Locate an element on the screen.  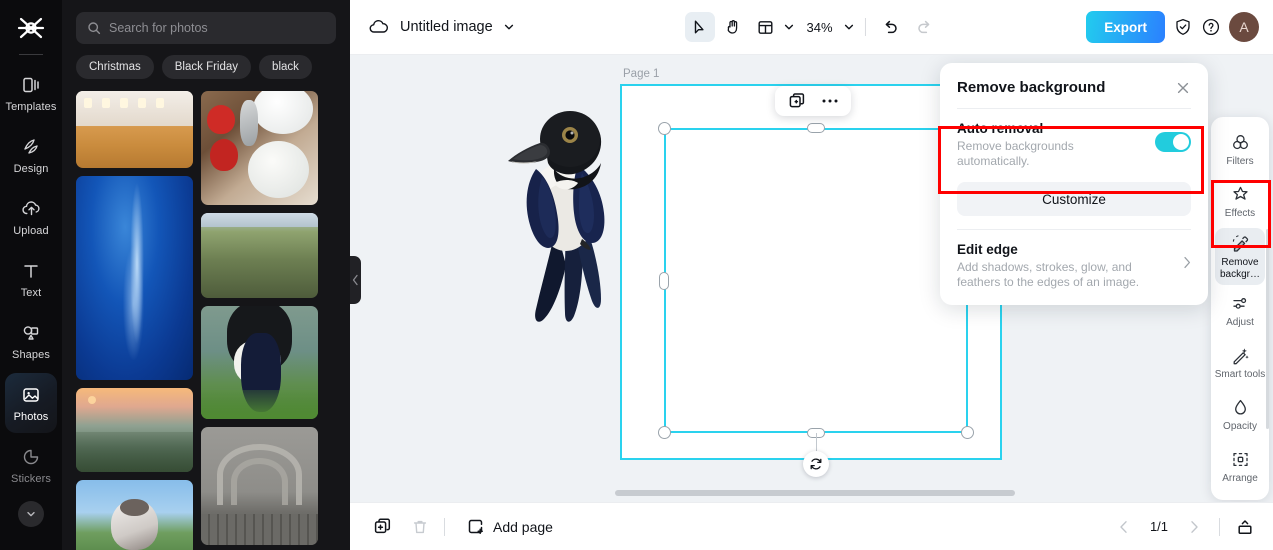
close-icon is located at coordinates (1183, 88).